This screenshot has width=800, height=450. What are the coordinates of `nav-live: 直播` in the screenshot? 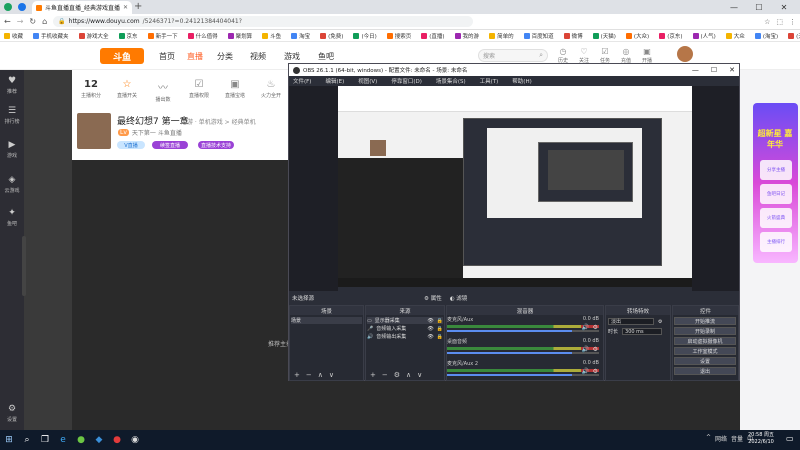 It's located at (195, 56).